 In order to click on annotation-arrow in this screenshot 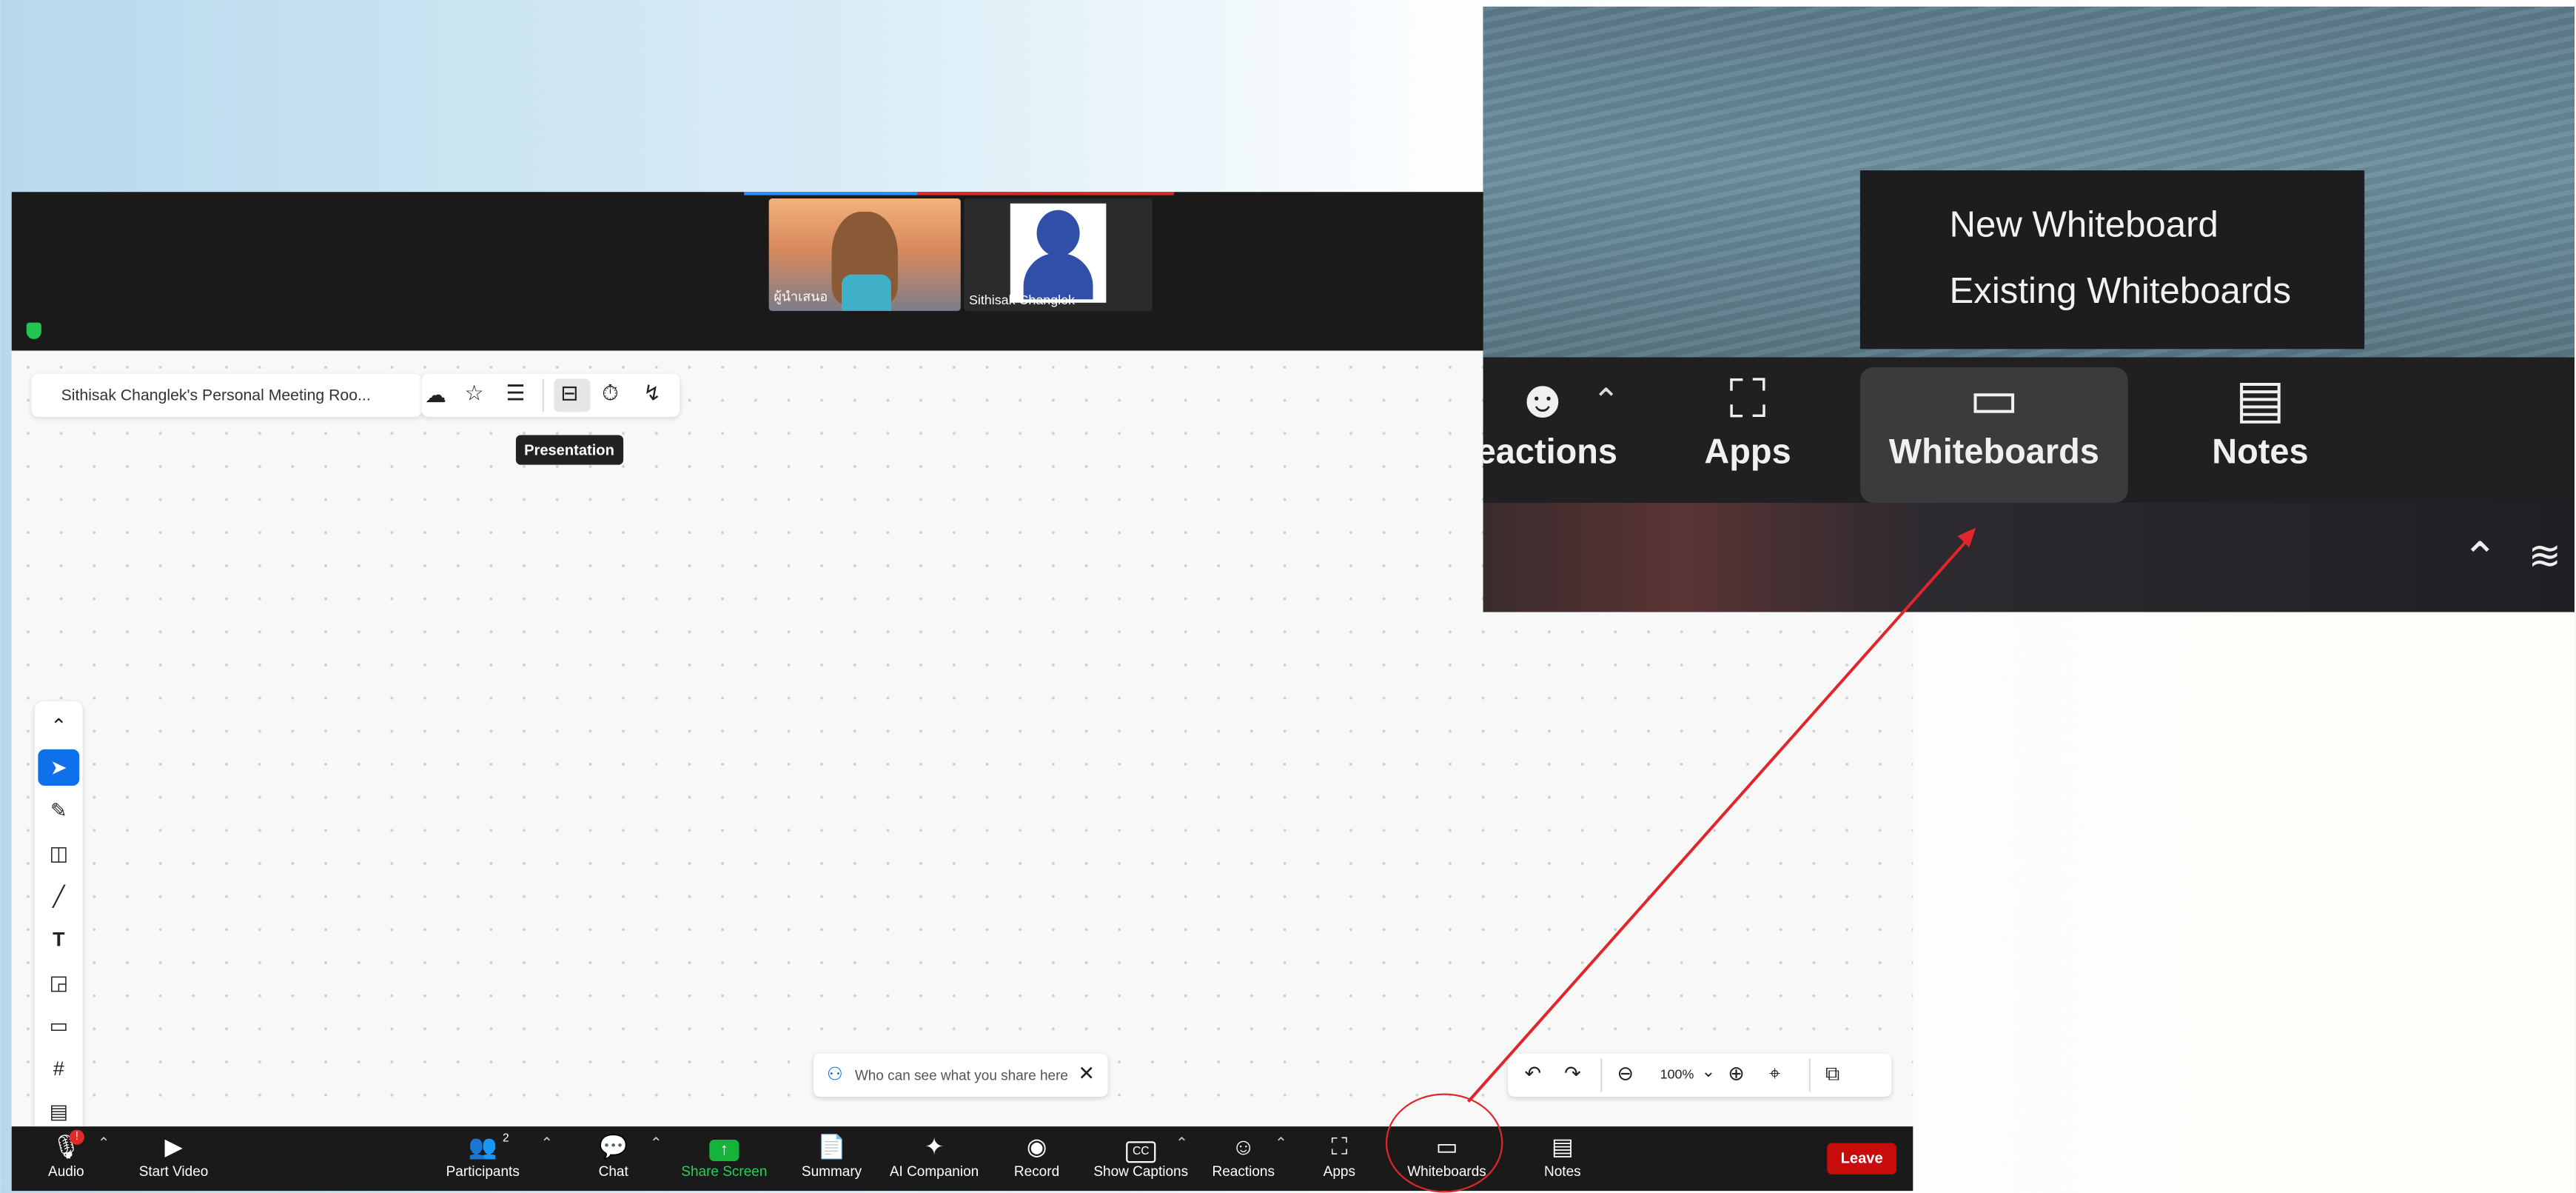, I will do `click(1721, 815)`.